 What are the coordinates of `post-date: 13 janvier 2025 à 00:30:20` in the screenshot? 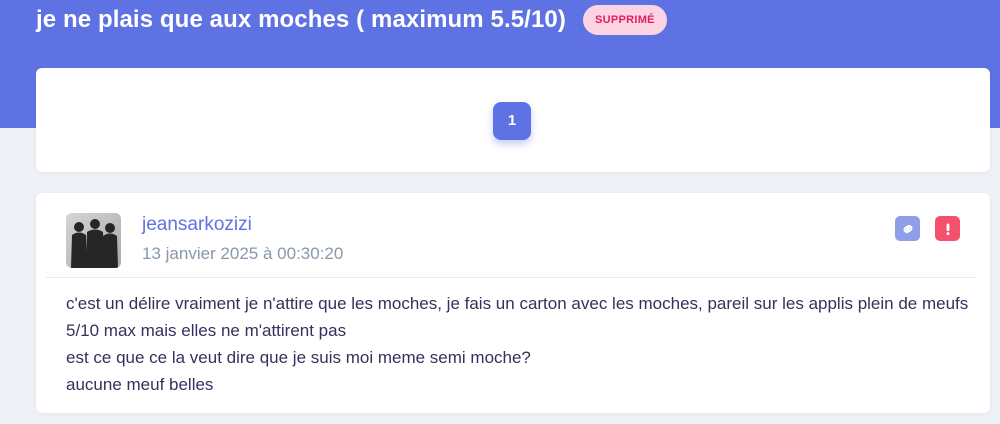 It's located at (243, 253).